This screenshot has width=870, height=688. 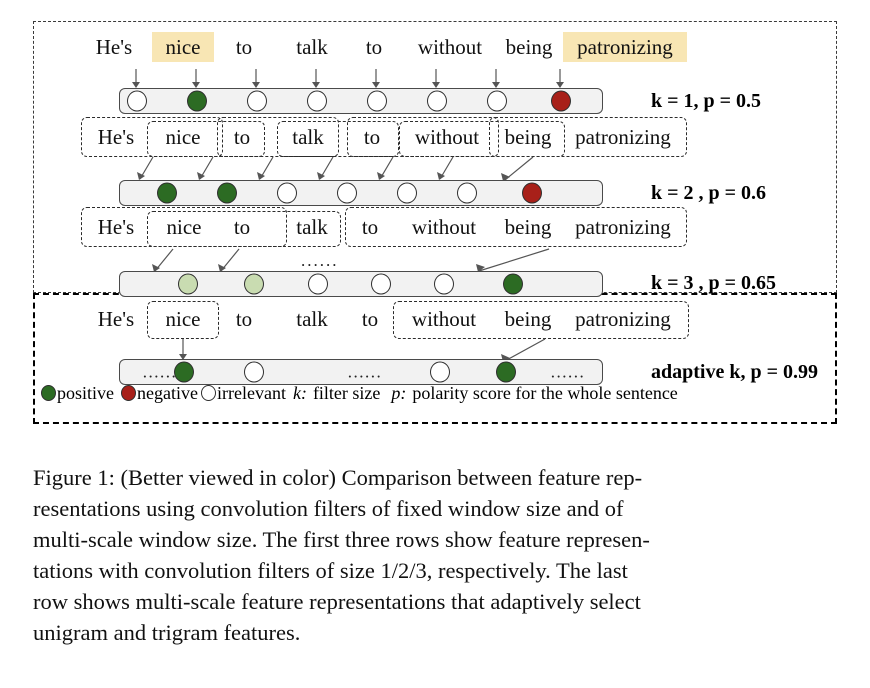 I want to click on legend-label-negative: negative, so click(x=167, y=392).